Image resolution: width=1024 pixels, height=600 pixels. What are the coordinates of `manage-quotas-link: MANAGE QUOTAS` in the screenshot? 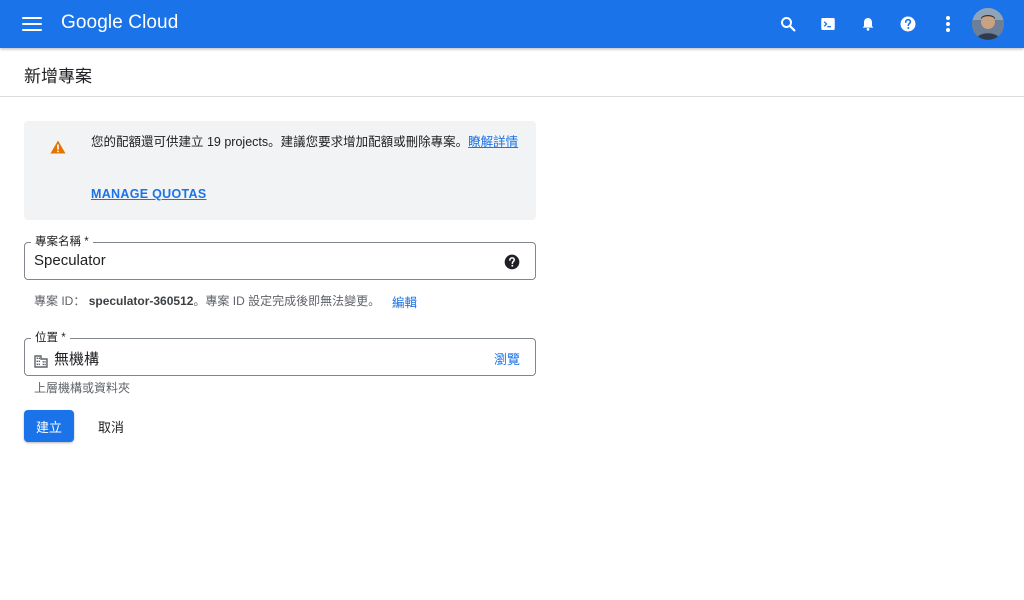 It's located at (148, 194).